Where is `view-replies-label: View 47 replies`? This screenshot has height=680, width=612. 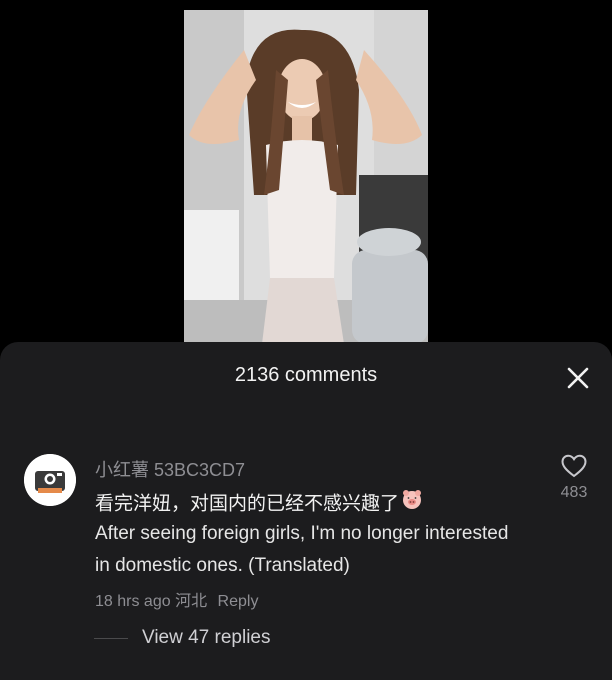
view-replies-label: View 47 replies is located at coordinates (206, 638).